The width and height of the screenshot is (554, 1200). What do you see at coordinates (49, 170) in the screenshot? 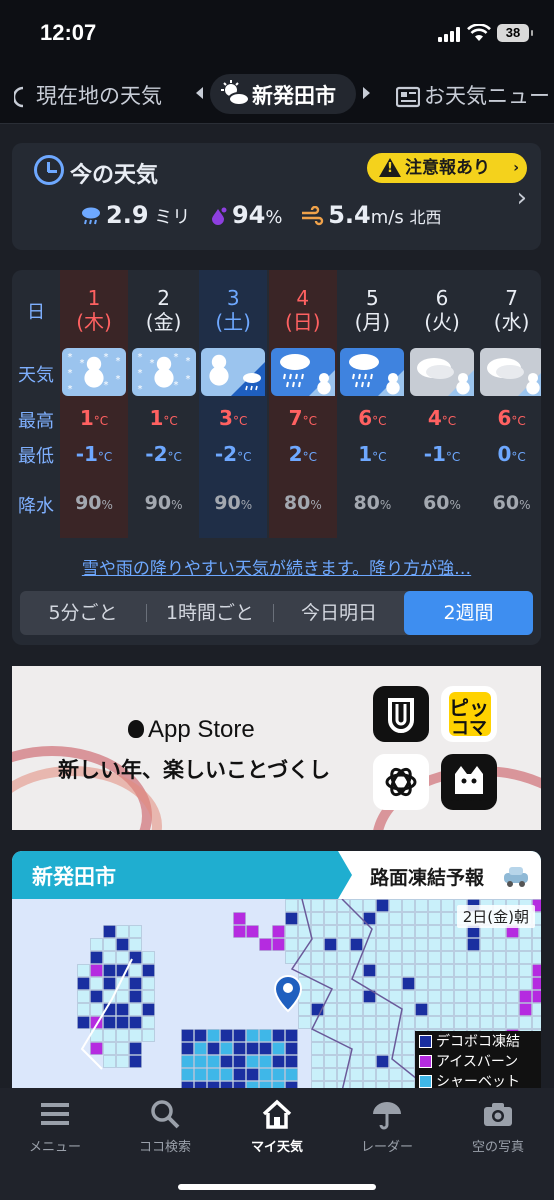
I see `clock-icon` at bounding box center [49, 170].